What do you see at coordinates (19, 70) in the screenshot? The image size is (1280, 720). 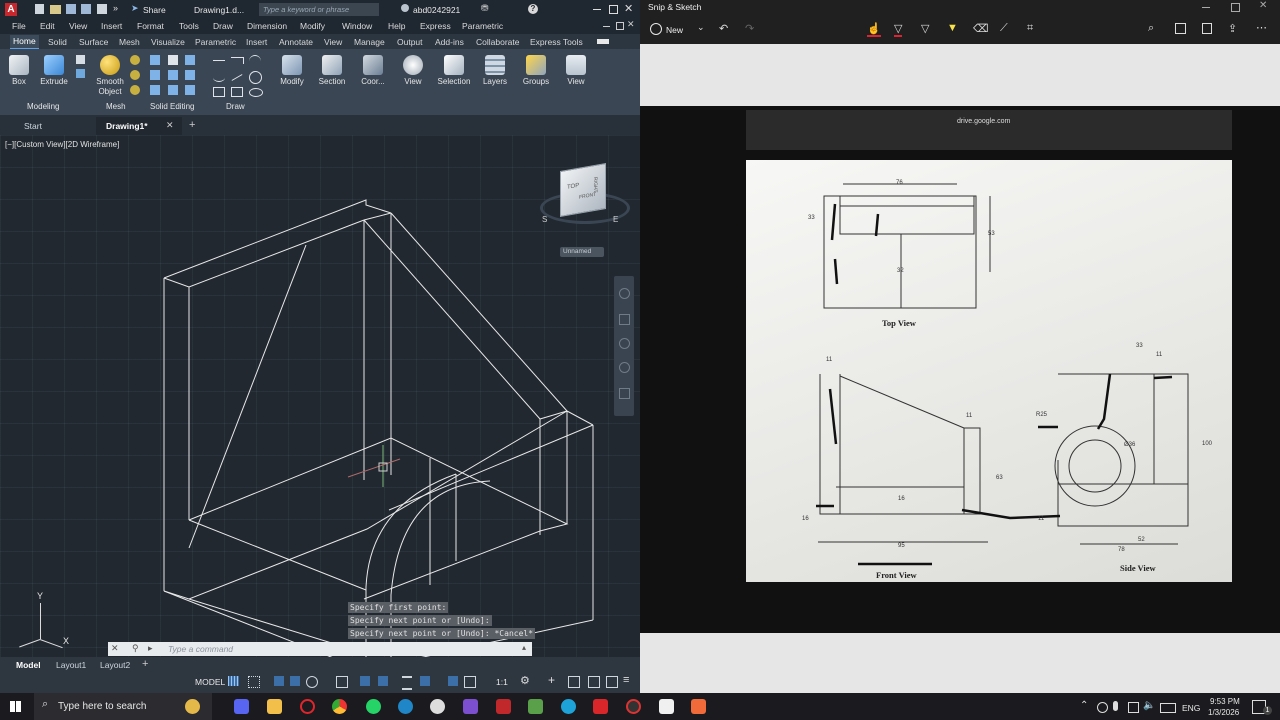 I see `box-tool: Box` at bounding box center [19, 70].